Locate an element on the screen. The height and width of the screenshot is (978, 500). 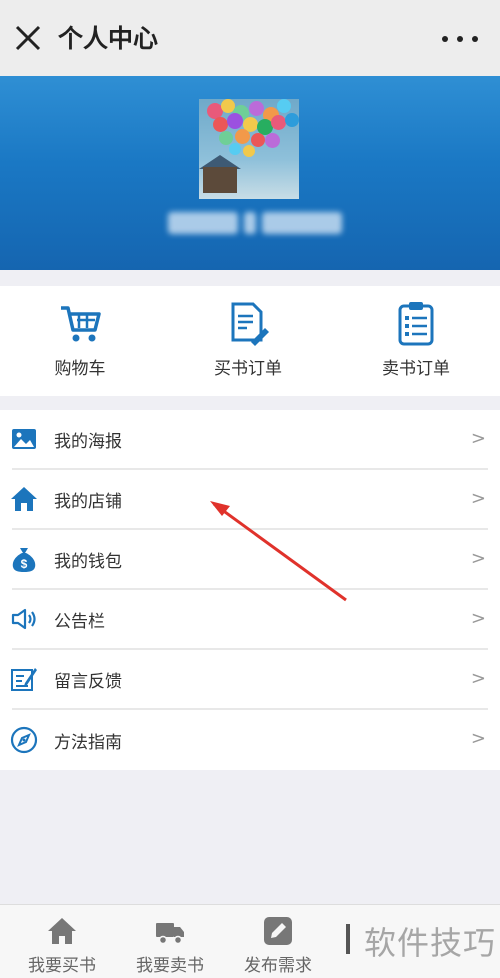
close-icon is located at coordinates (28, 38).